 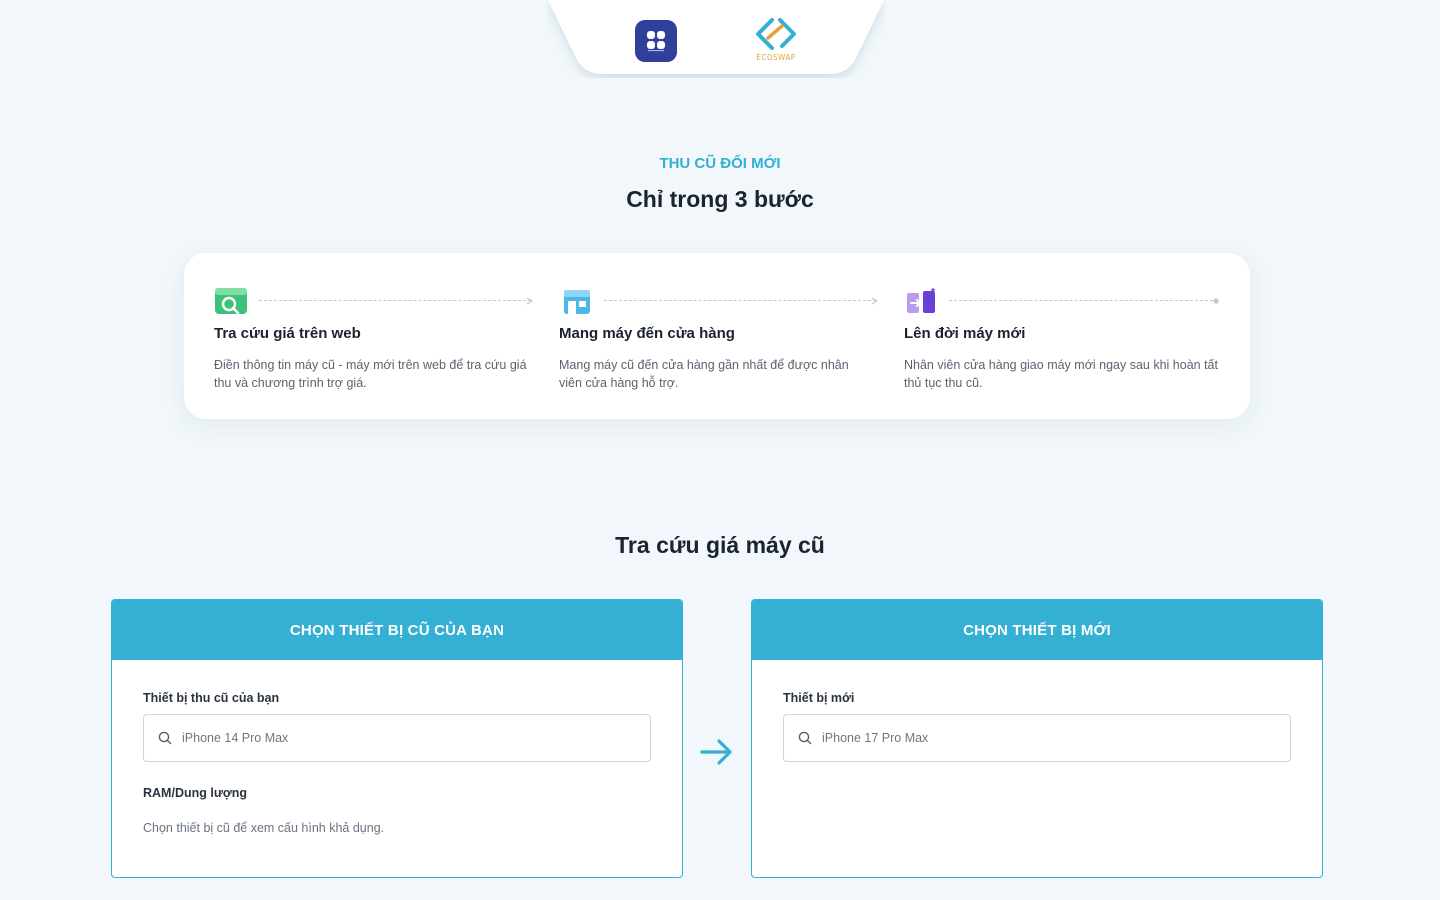 What do you see at coordinates (1037, 630) in the screenshot?
I see `new-device-panel-header: CHỌN THIẾT BỊ MỚI` at bounding box center [1037, 630].